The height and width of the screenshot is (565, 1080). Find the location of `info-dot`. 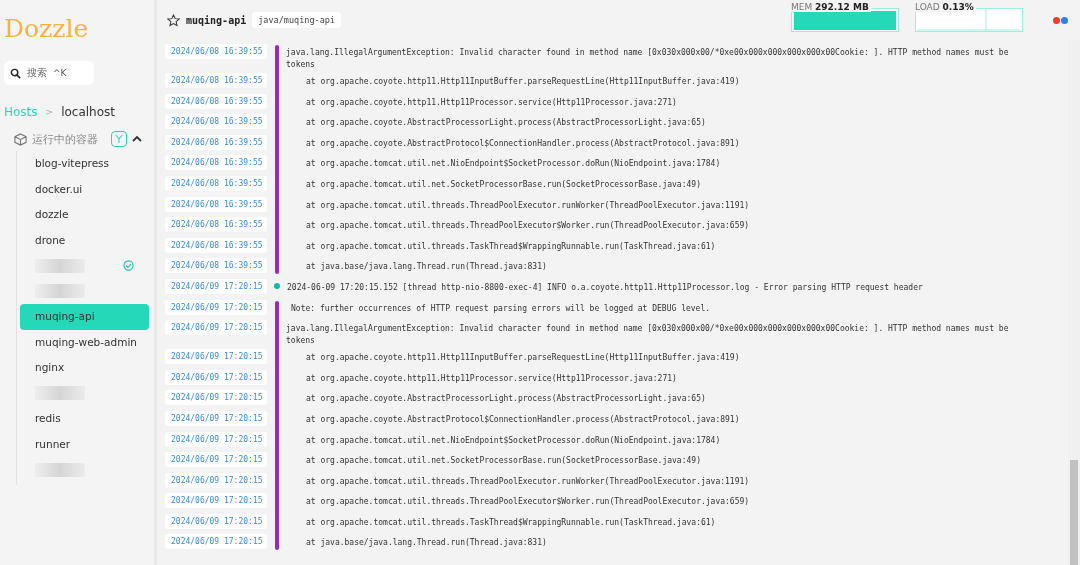

info-dot is located at coordinates (277, 285).